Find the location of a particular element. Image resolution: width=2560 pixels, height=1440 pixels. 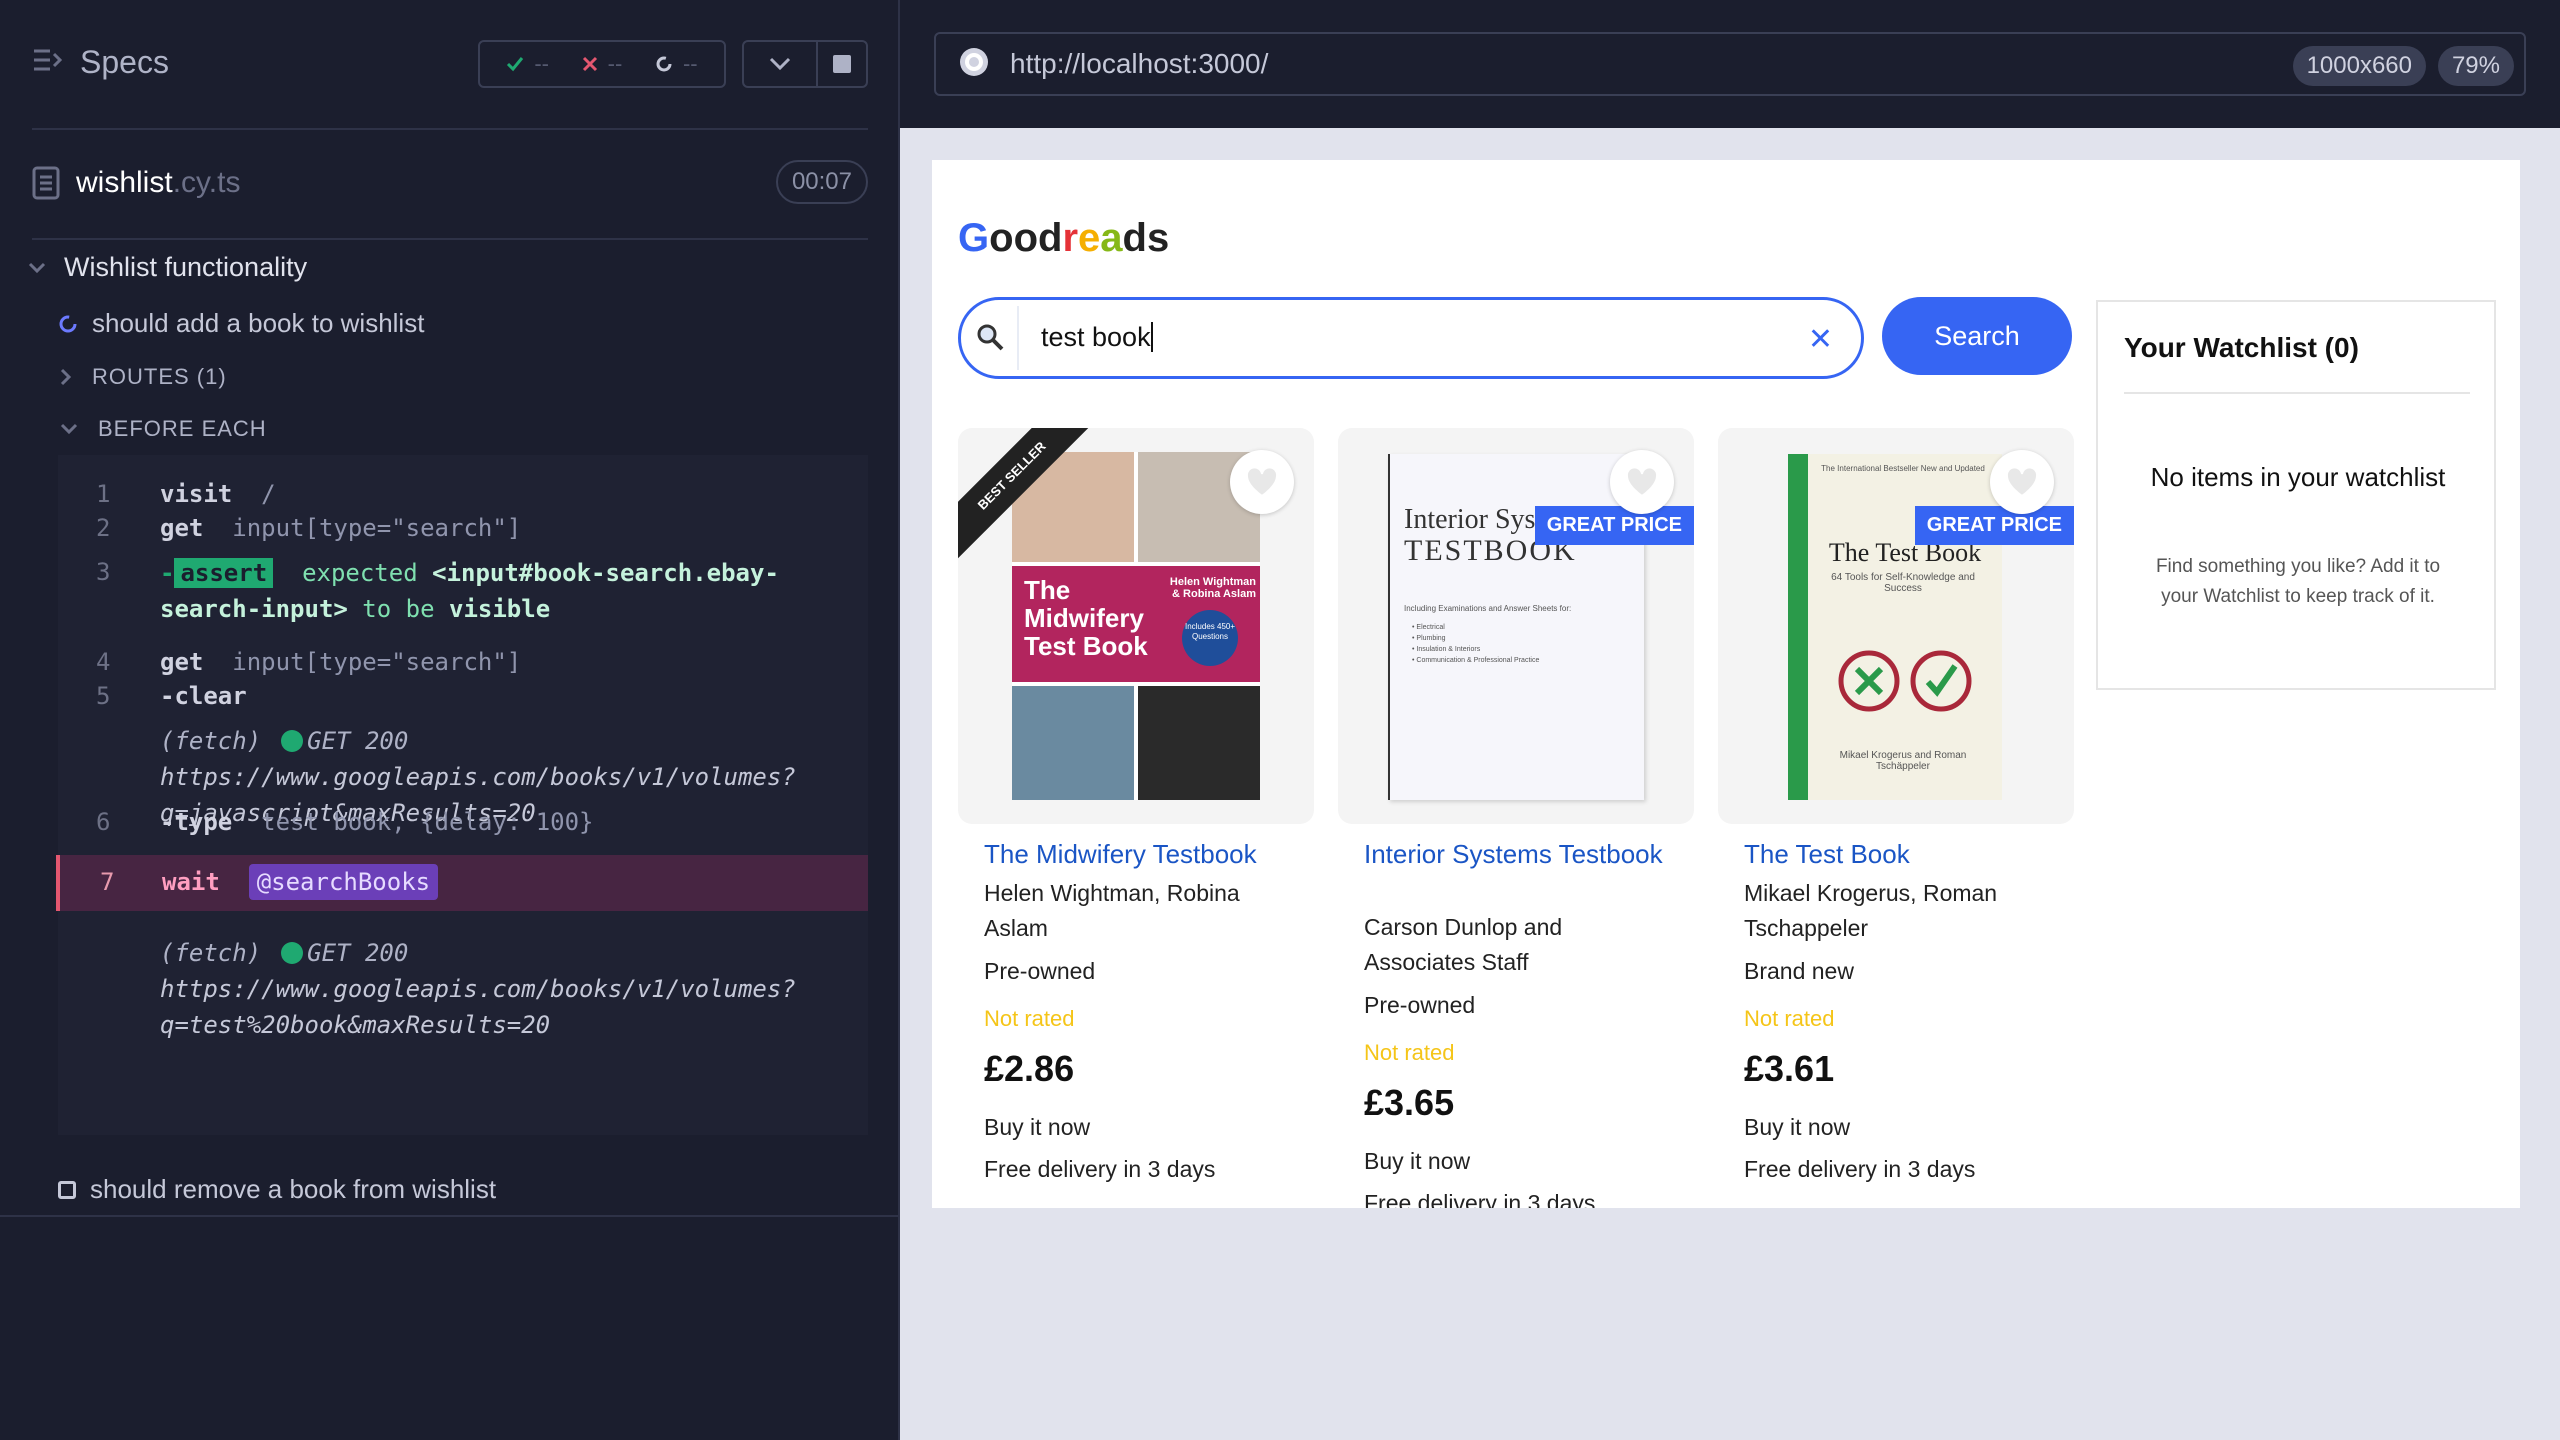

viewport-size-badge: 1000x660 is located at coordinates (2359, 66).